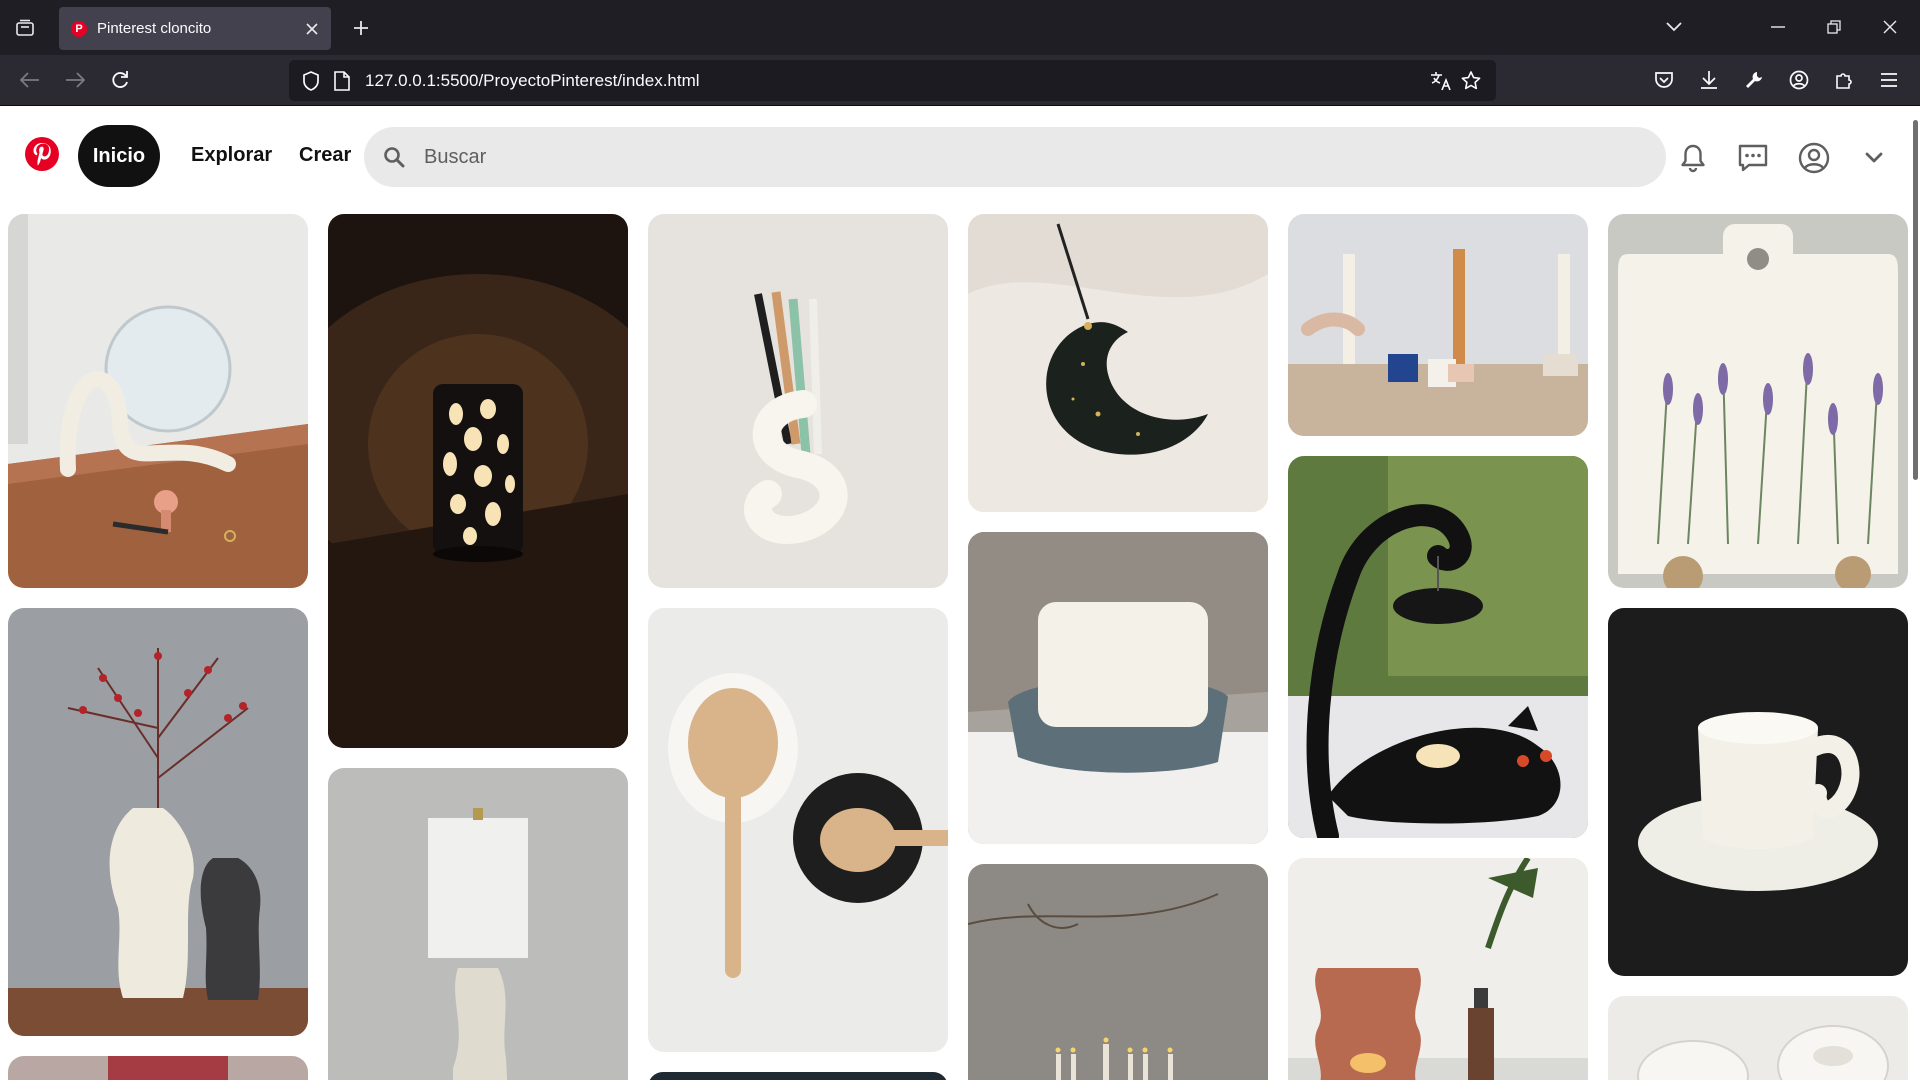 The width and height of the screenshot is (1920, 1080). What do you see at coordinates (1874, 158) in the screenshot?
I see `chevron-down-icon` at bounding box center [1874, 158].